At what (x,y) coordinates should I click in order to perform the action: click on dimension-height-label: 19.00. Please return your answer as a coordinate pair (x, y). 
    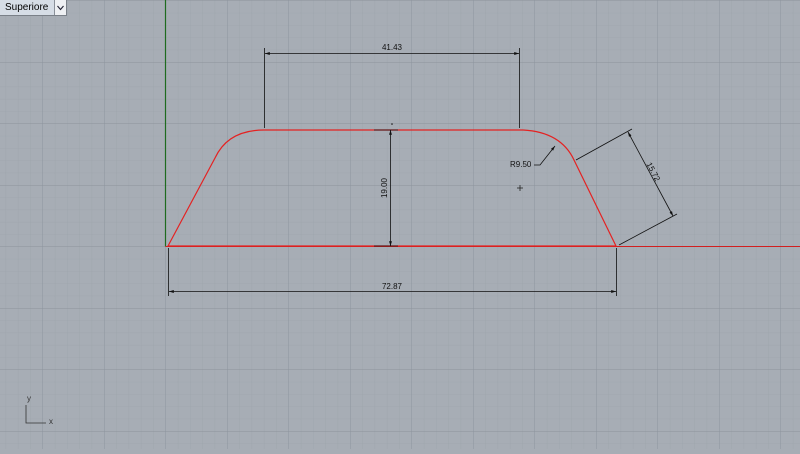
    Looking at the image, I should click on (384, 187).